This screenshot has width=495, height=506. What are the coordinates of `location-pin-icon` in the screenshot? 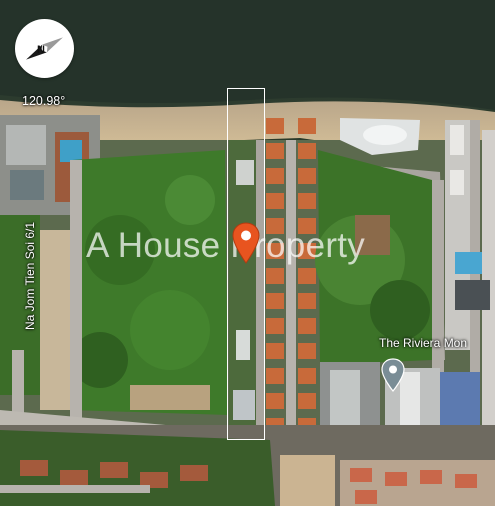 It's located at (246, 243).